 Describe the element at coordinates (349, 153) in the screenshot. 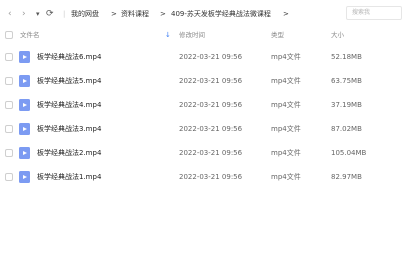

I see `file-size: 105.04MB` at that location.